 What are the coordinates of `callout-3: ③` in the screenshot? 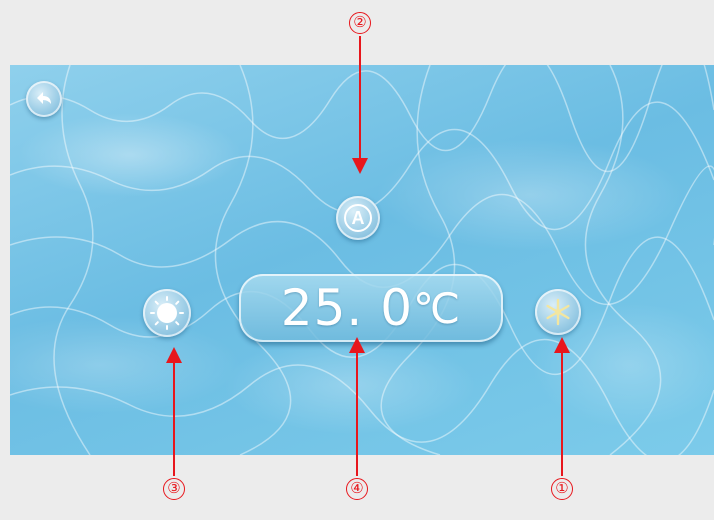 It's located at (174, 489).